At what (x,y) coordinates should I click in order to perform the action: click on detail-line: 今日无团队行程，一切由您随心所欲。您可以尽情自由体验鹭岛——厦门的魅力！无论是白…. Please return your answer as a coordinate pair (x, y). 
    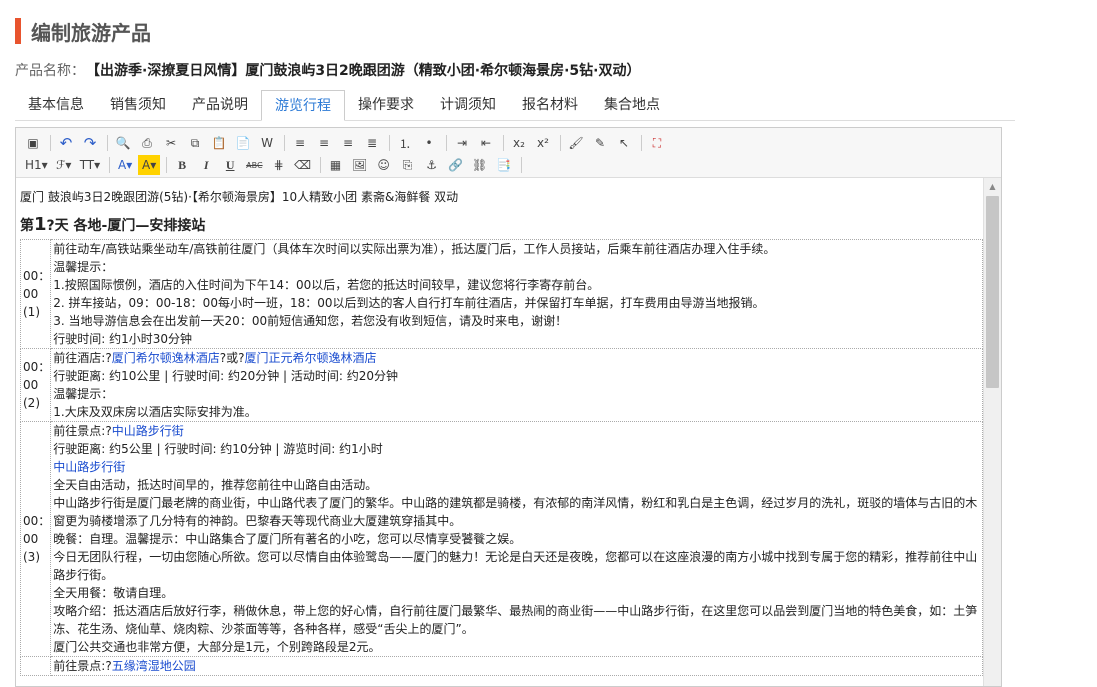
    Looking at the image, I should click on (516, 566).